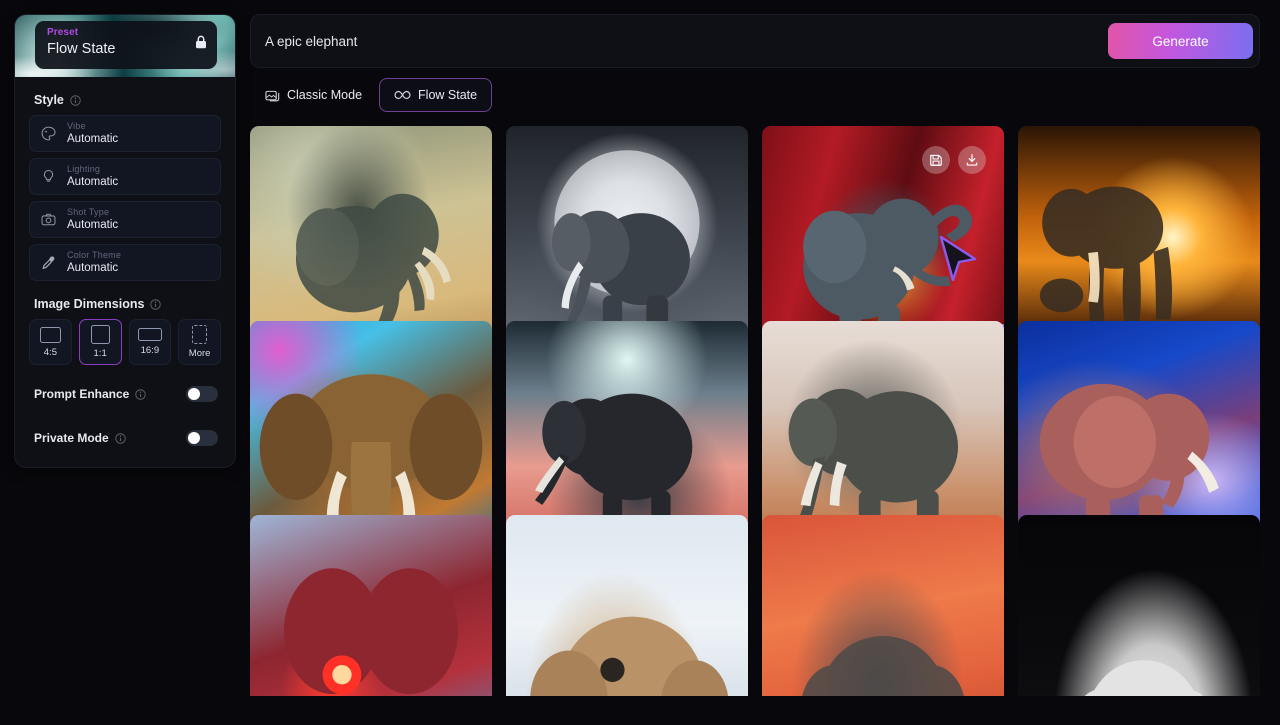  Describe the element at coordinates (125, 262) in the screenshot. I see `style-option-color-theme: Color Theme Automatic` at that location.